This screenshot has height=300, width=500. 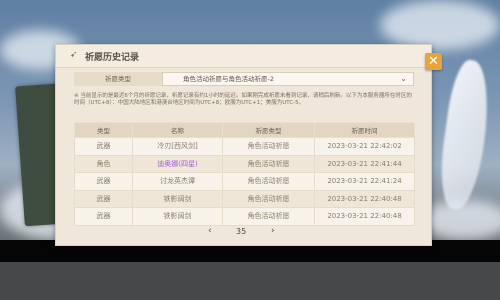 I want to click on close-icon: ✕, so click(x=433, y=61).